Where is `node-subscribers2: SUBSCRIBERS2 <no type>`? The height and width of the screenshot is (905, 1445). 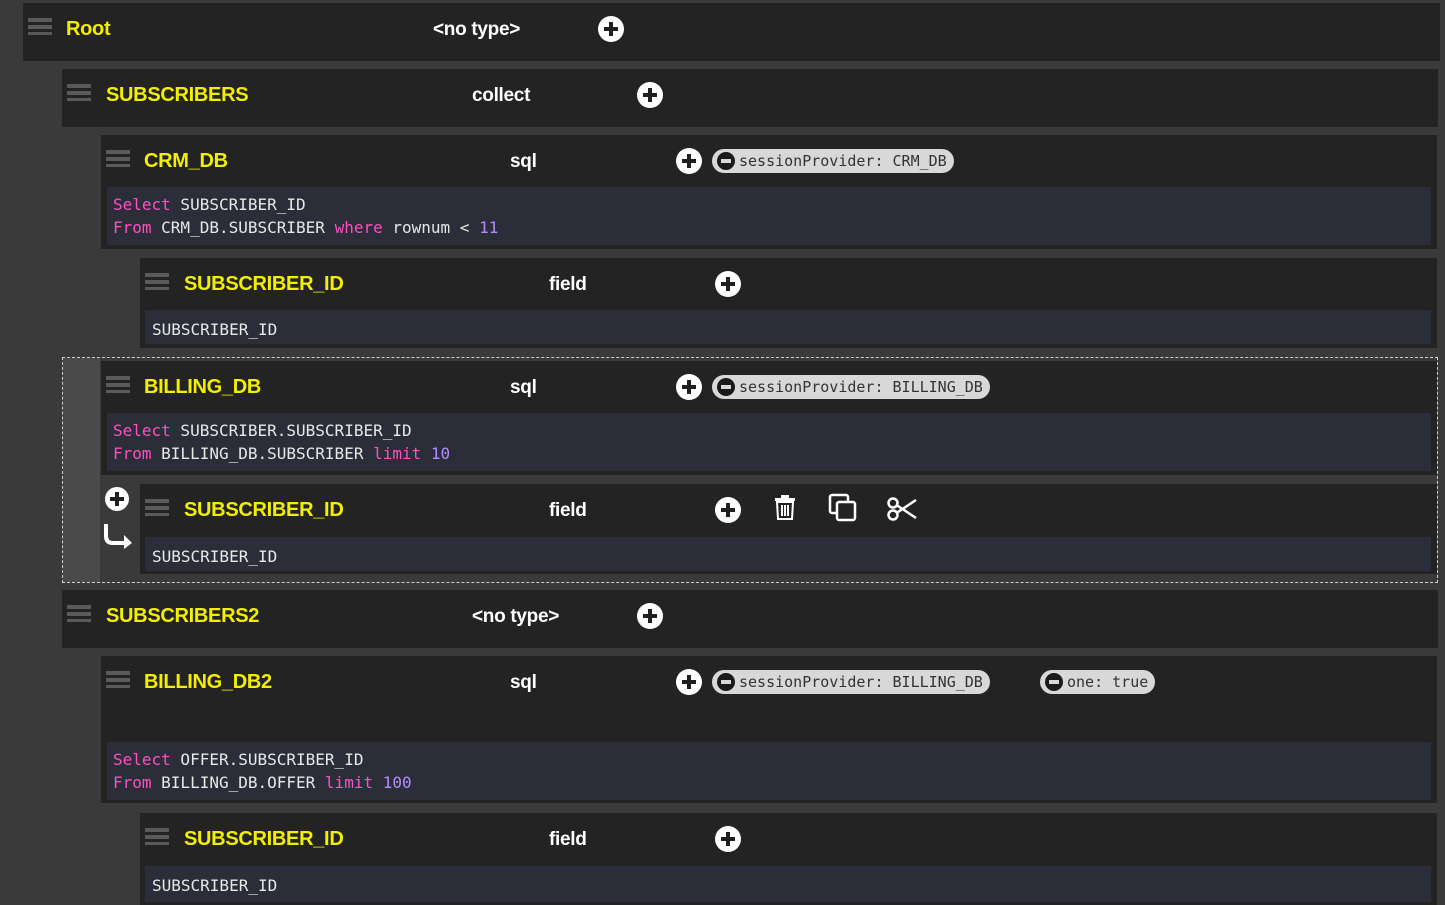
node-subscribers2: SUBSCRIBERS2 <no type> is located at coordinates (750, 619).